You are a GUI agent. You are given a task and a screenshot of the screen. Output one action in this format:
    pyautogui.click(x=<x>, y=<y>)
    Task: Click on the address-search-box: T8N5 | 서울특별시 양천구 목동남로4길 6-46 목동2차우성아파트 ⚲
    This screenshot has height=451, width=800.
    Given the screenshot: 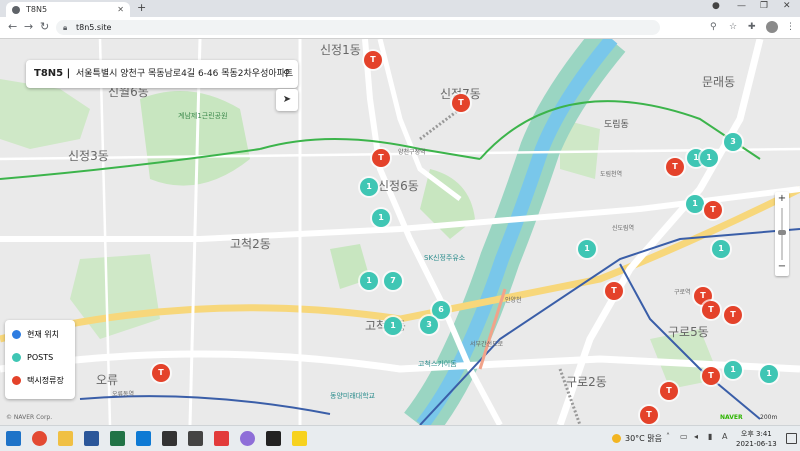 What is the action you would take?
    pyautogui.click(x=162, y=74)
    